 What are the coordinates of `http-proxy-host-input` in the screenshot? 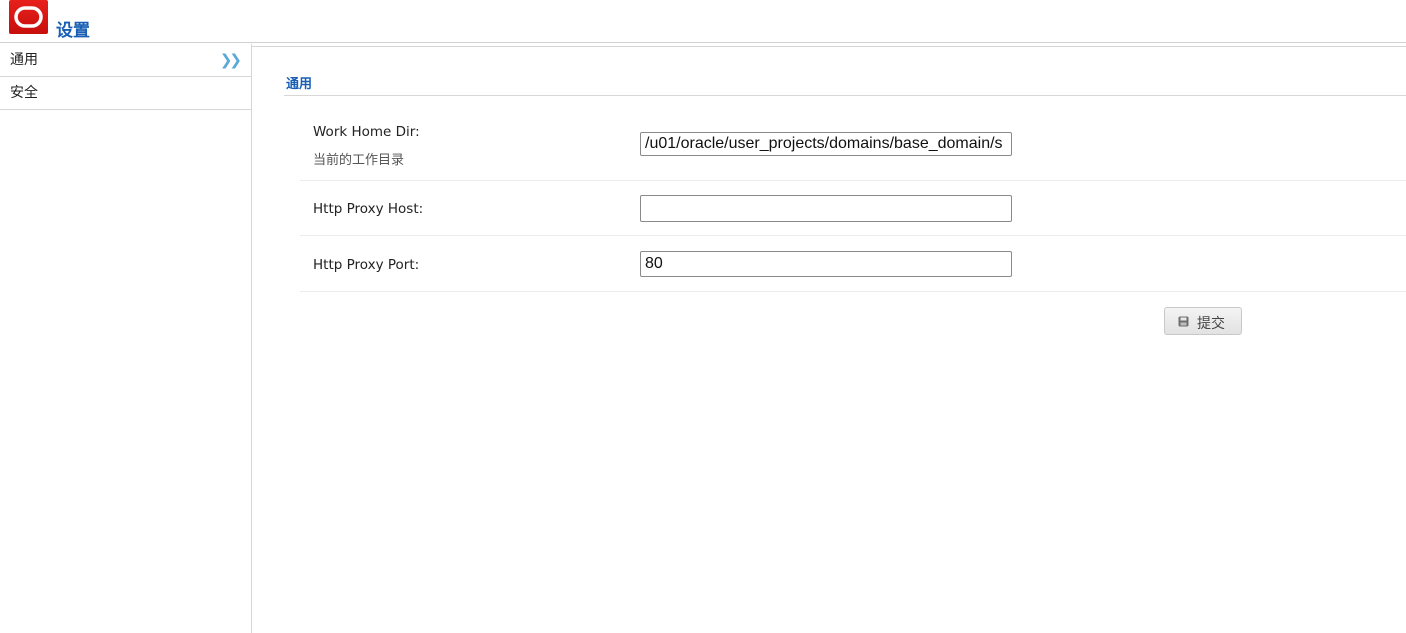 It's located at (826, 208).